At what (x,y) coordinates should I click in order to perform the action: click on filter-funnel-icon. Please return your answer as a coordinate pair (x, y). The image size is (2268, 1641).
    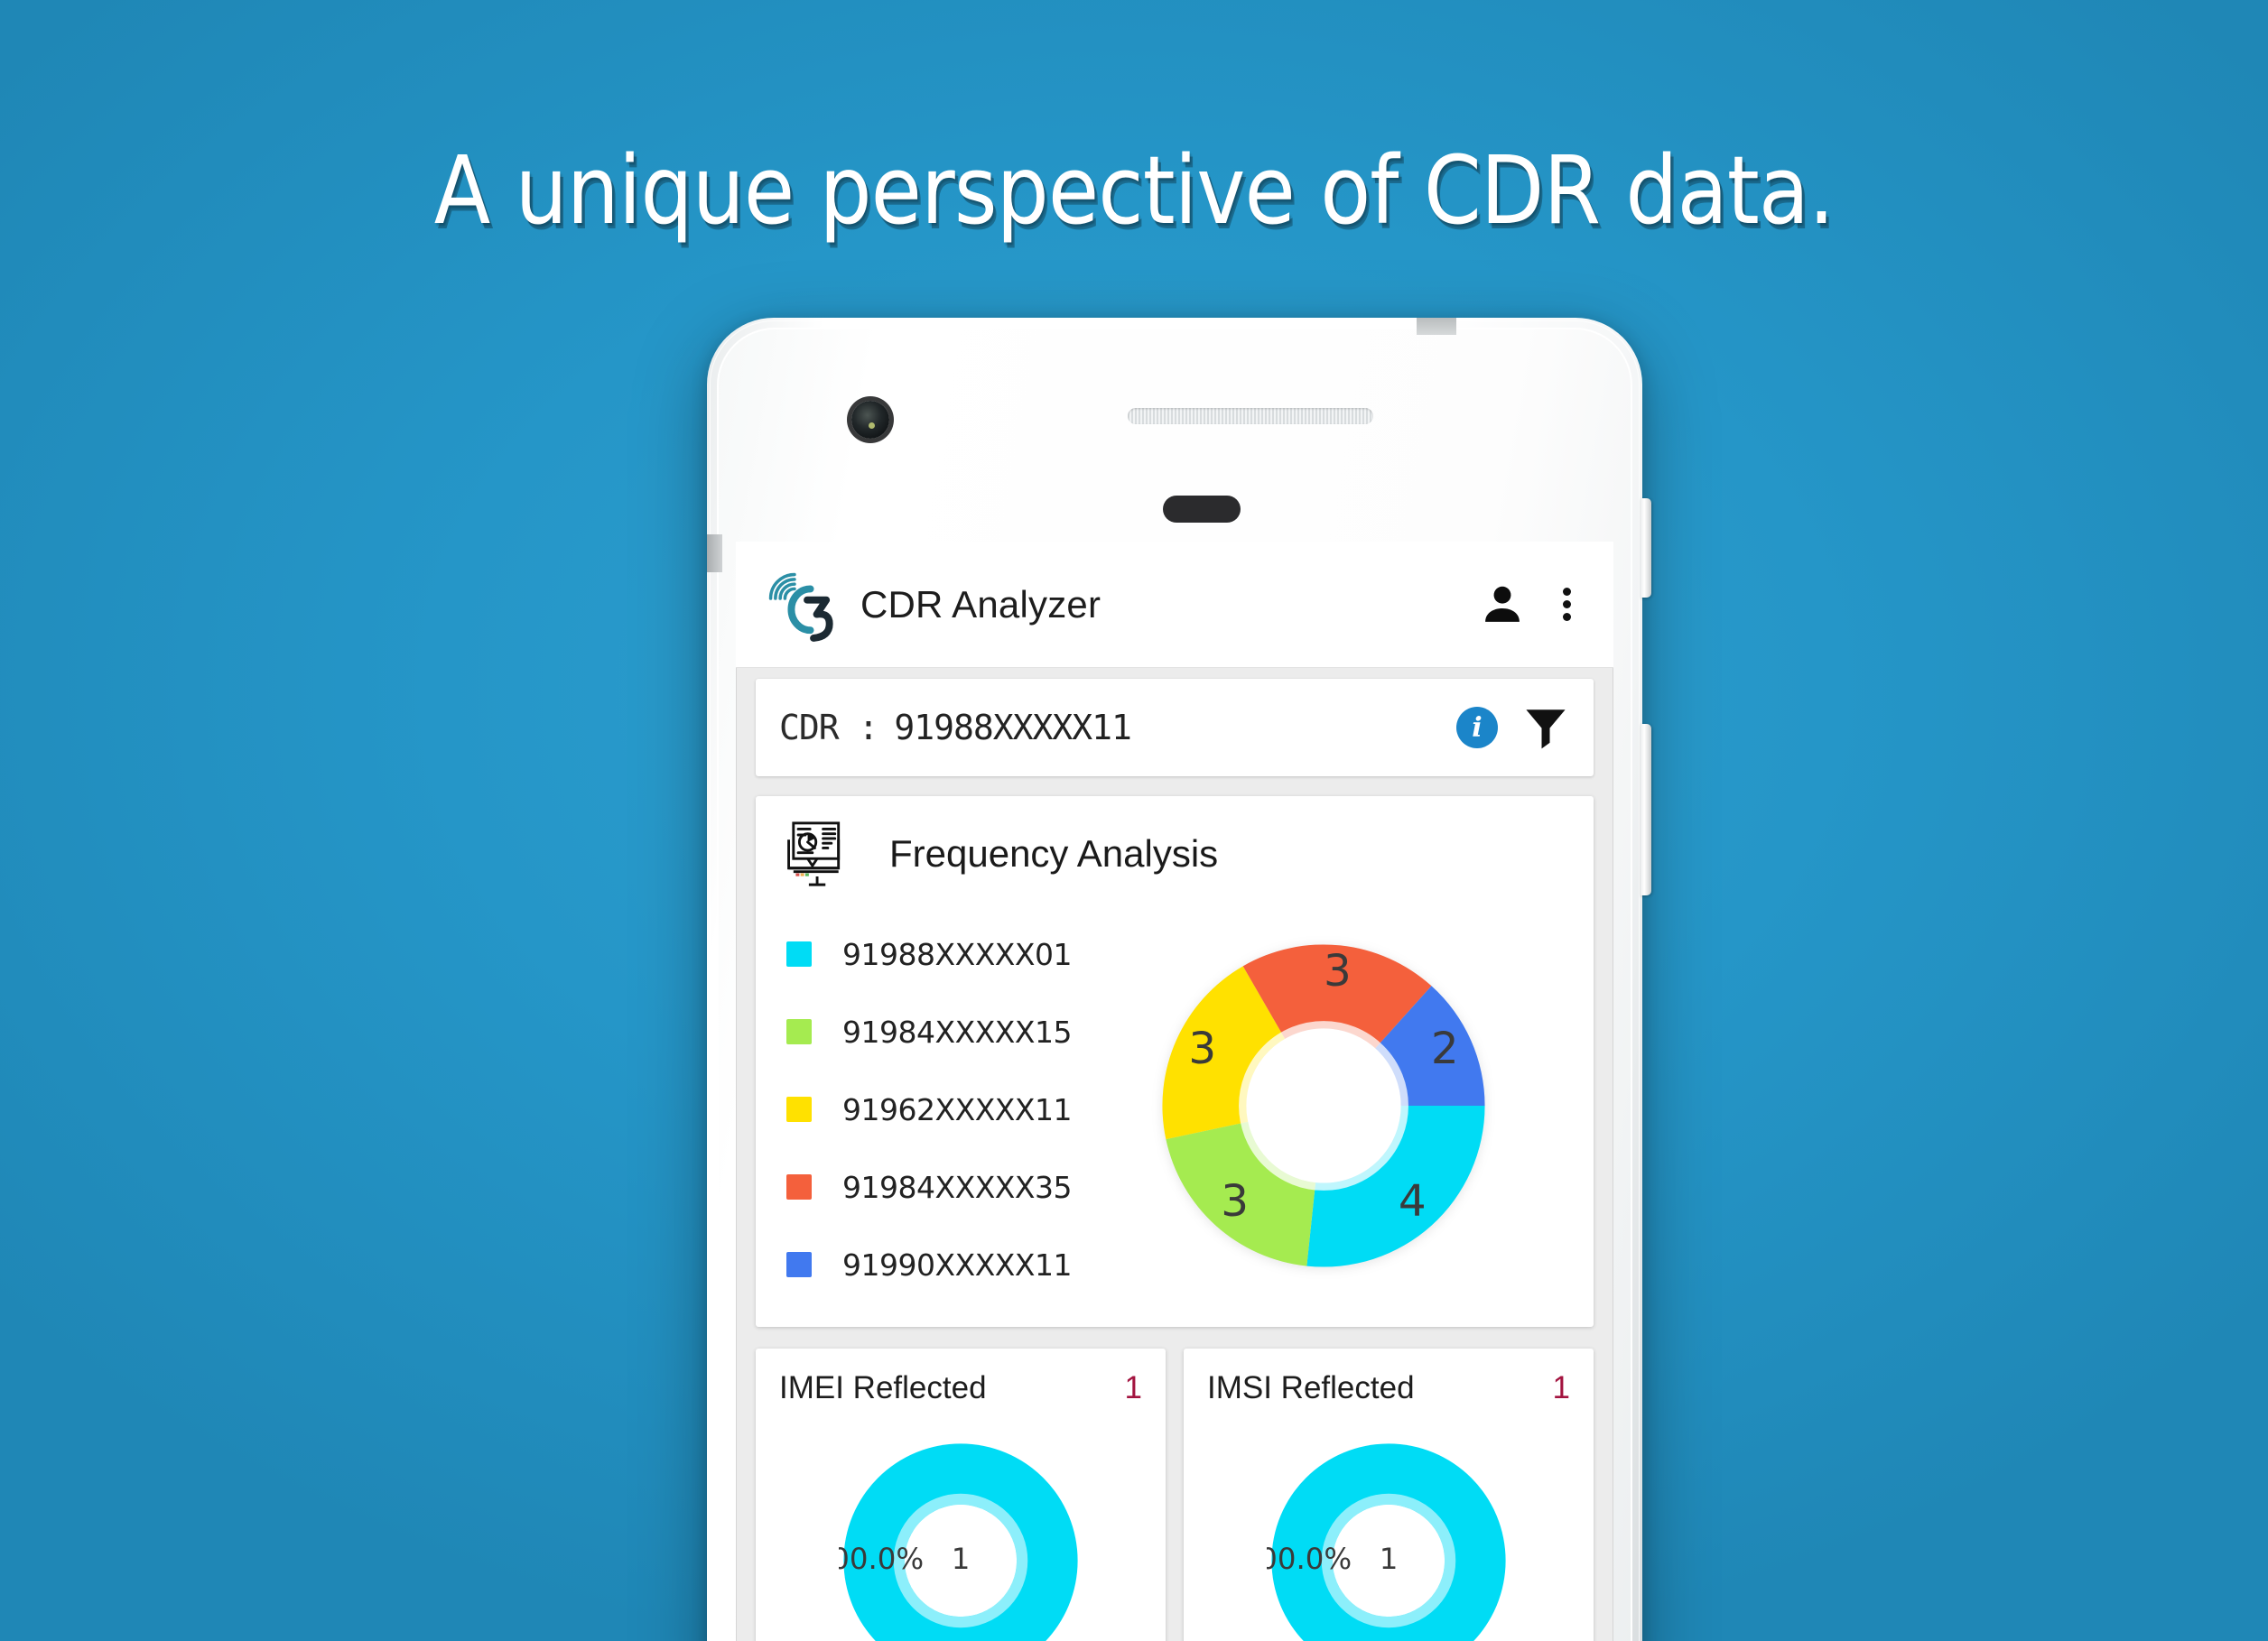
    Looking at the image, I should click on (1545, 727).